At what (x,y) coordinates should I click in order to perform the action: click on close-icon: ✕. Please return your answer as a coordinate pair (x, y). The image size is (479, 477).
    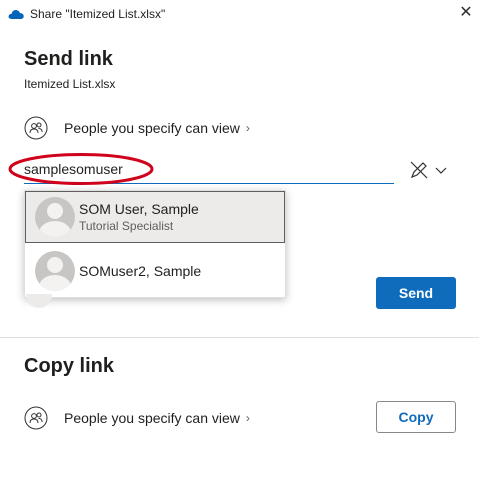
    Looking at the image, I should click on (466, 13).